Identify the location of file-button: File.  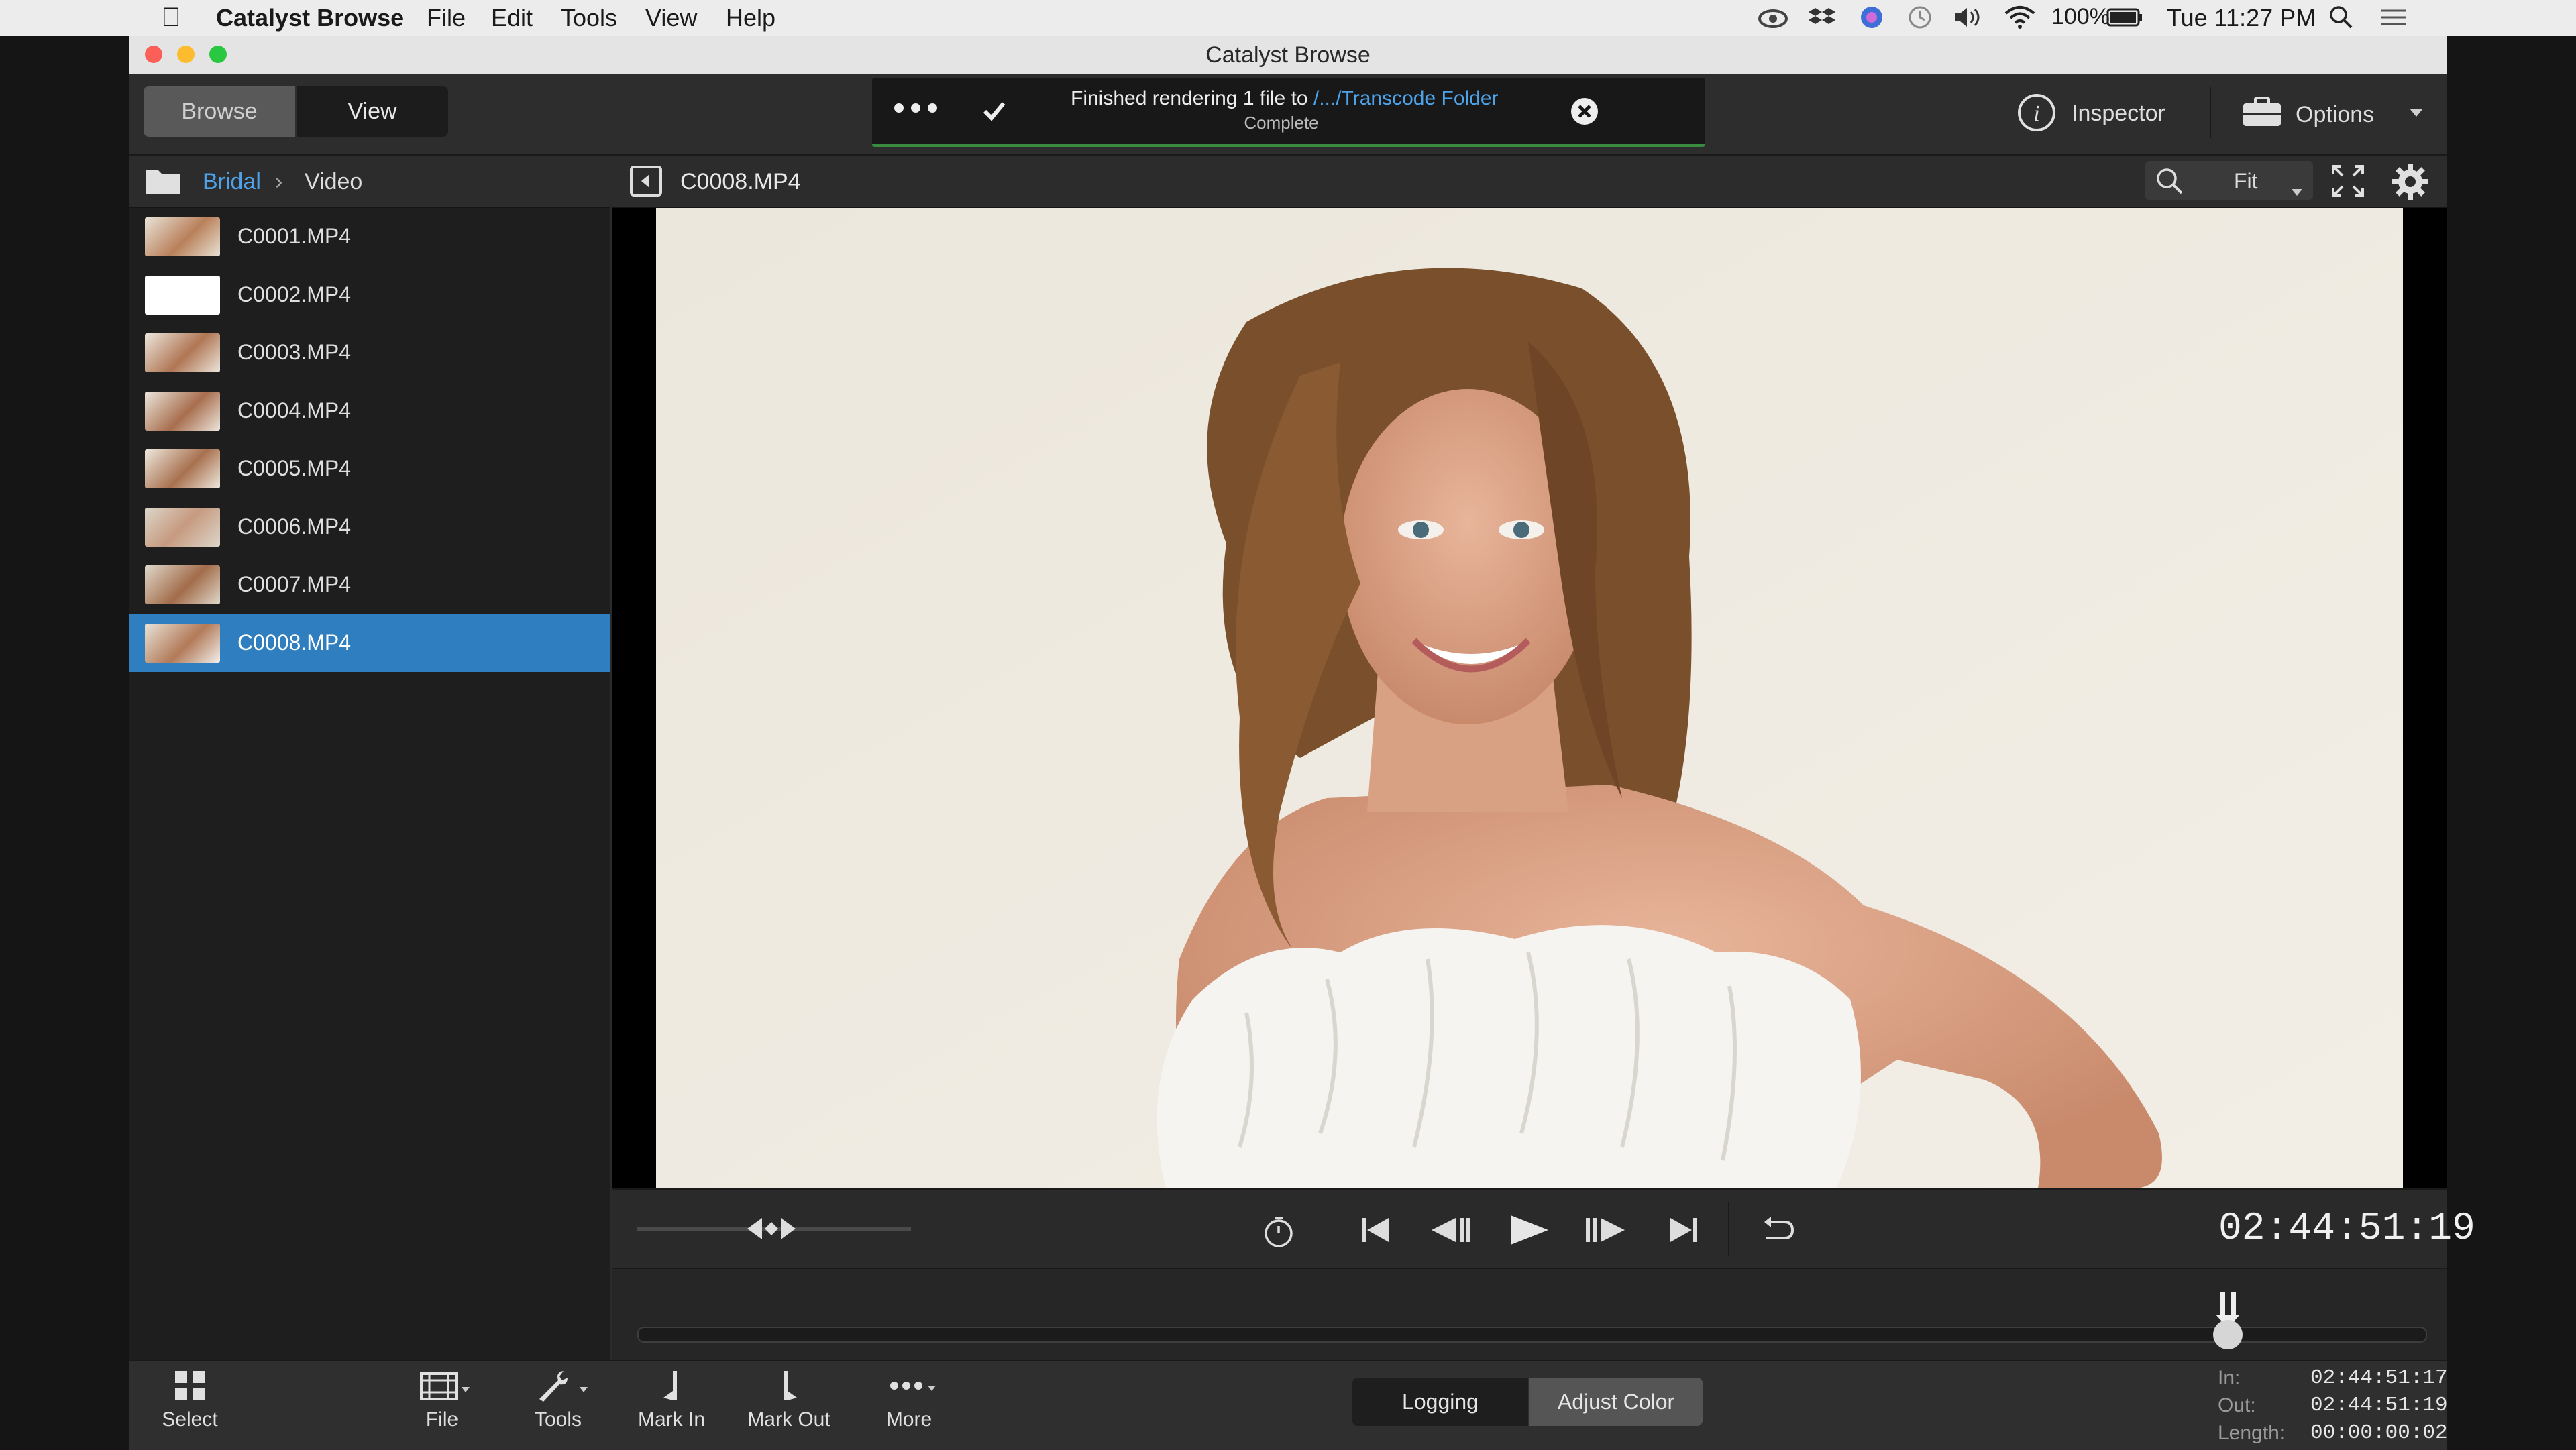
(442, 1399).